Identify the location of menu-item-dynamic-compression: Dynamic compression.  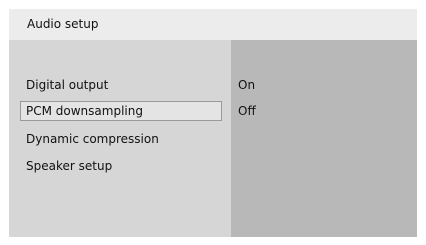
(121, 139).